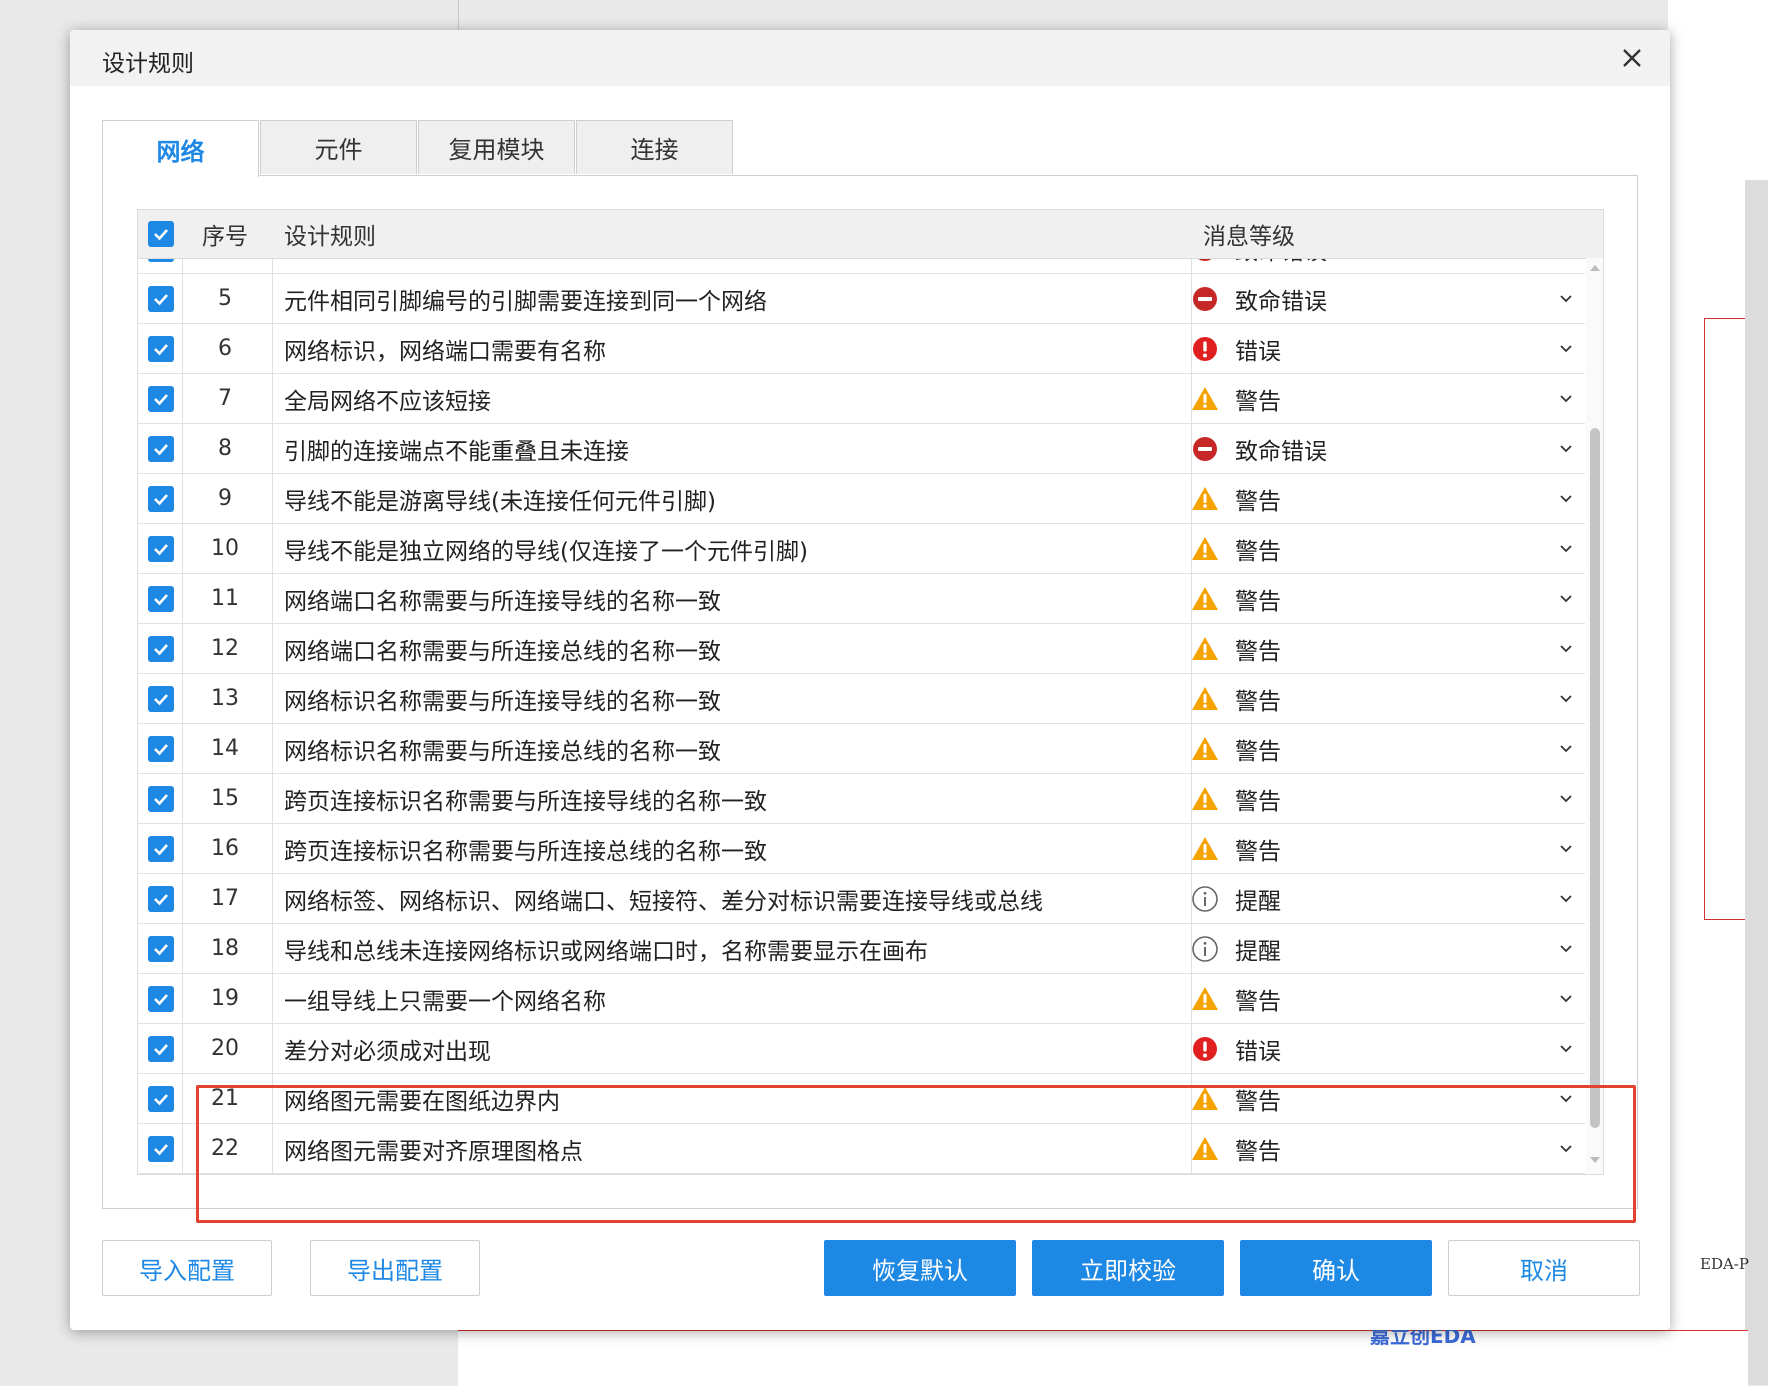  Describe the element at coordinates (861, 266) in the screenshot. I see `table-row: 4 致命错误` at that location.